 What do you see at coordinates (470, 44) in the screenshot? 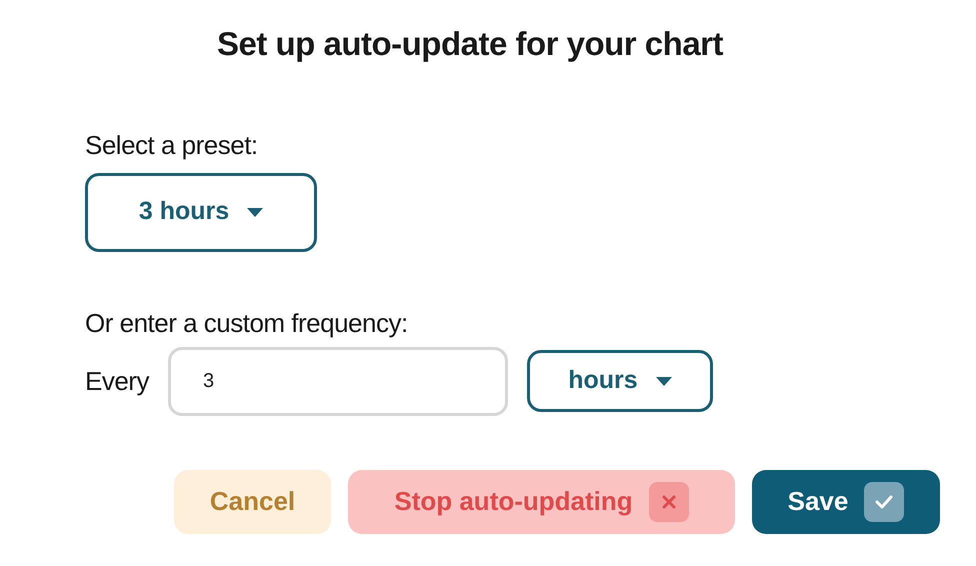
I see `dialog-title: Set up auto-update for your chart` at bounding box center [470, 44].